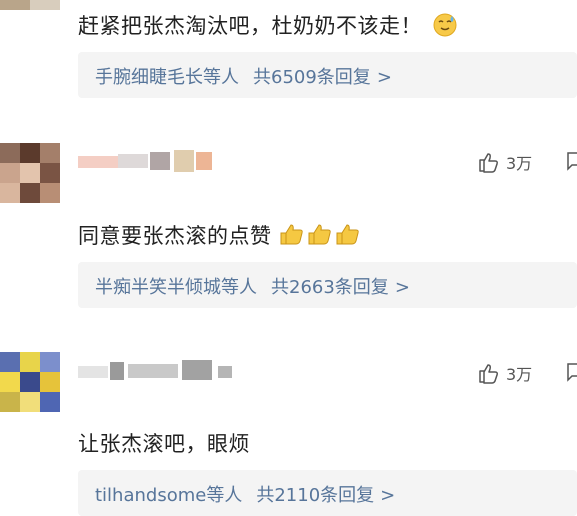 This screenshot has height=516, width=577. What do you see at coordinates (315, 495) in the screenshot?
I see `reply-count: 共2110条回复` at bounding box center [315, 495].